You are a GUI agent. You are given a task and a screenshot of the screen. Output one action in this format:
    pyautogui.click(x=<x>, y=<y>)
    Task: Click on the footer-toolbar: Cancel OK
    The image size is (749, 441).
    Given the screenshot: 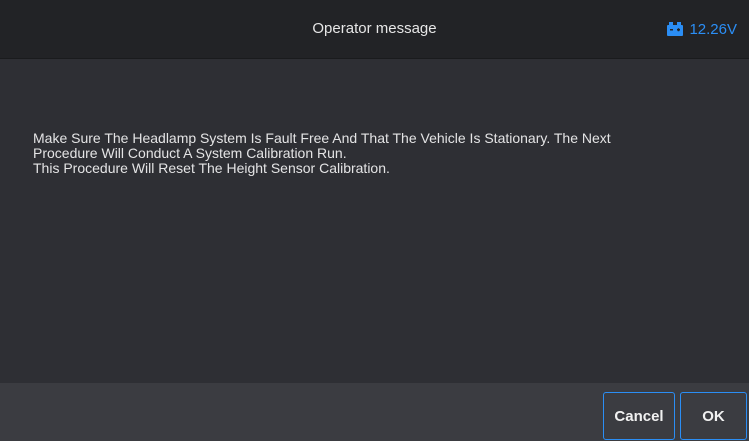 What is the action you would take?
    pyautogui.click(x=374, y=412)
    